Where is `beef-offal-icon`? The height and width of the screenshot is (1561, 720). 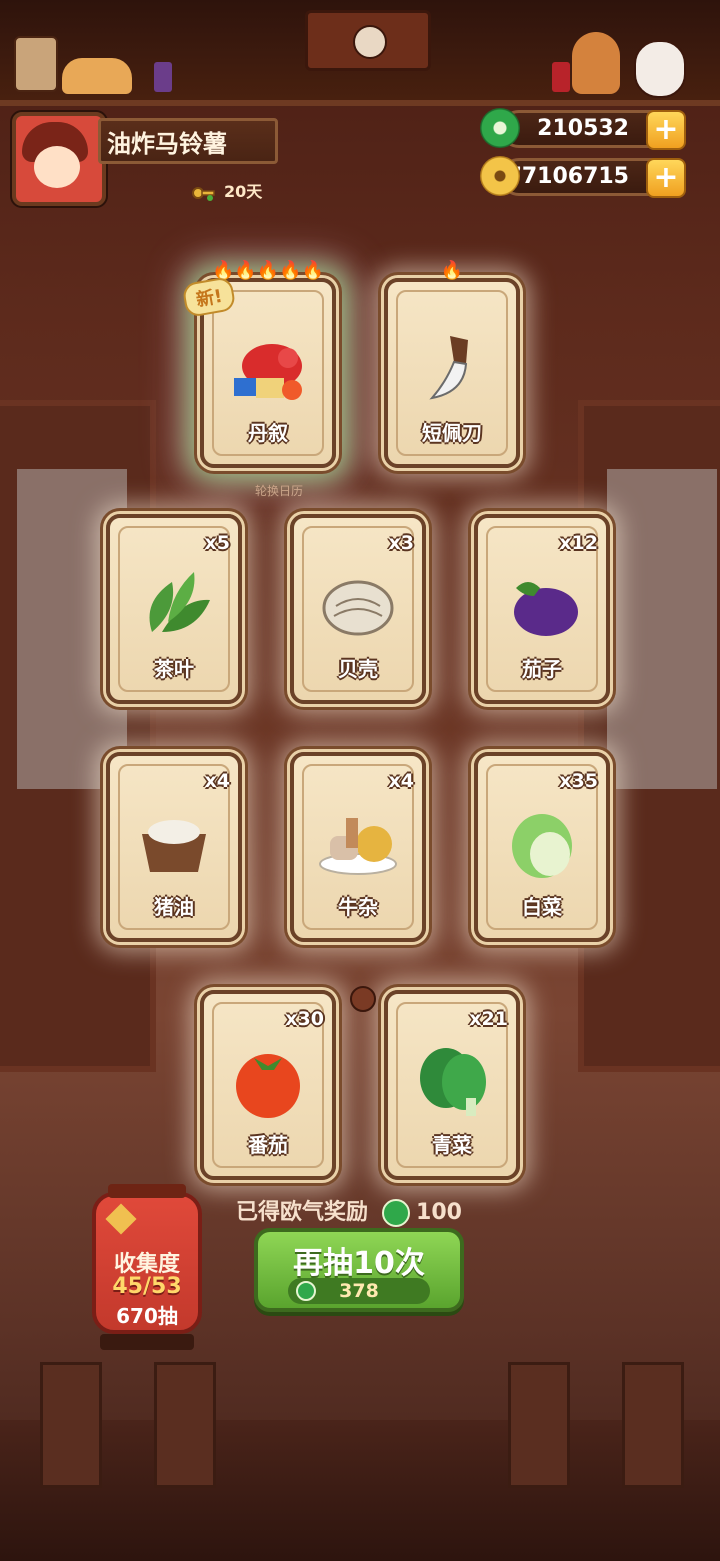
beef-offal-icon is located at coordinates (358, 846).